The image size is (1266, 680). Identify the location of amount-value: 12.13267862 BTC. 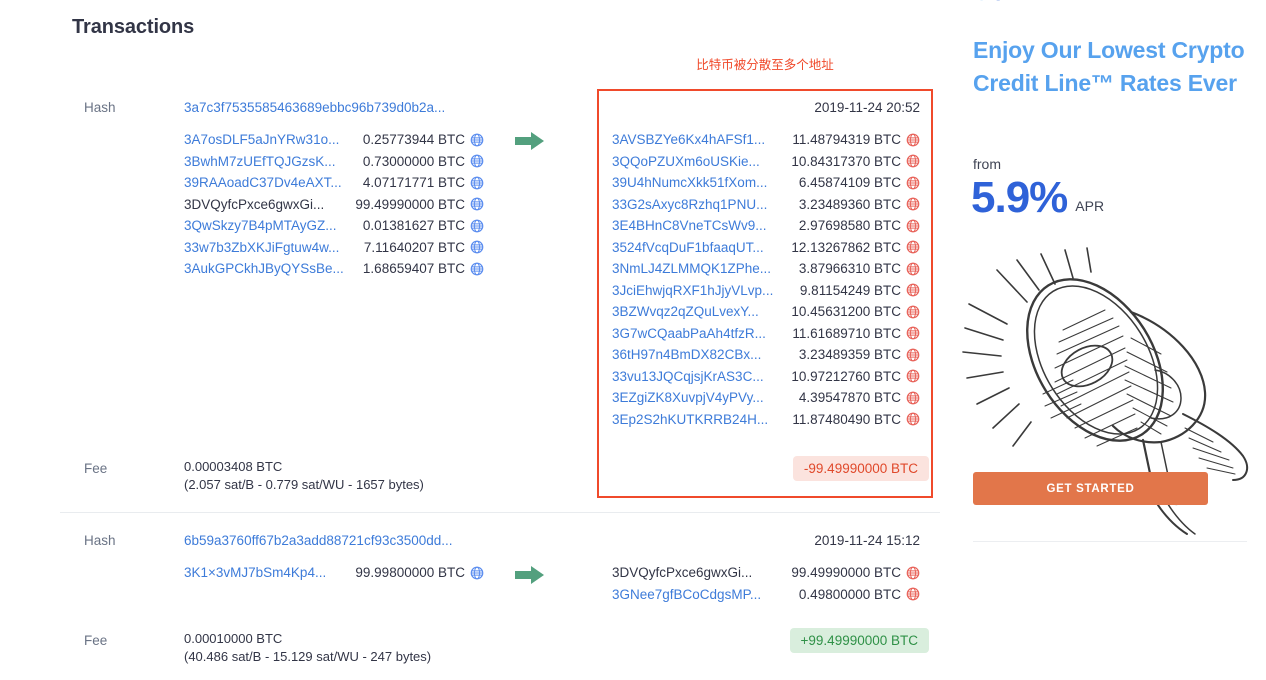
(846, 247).